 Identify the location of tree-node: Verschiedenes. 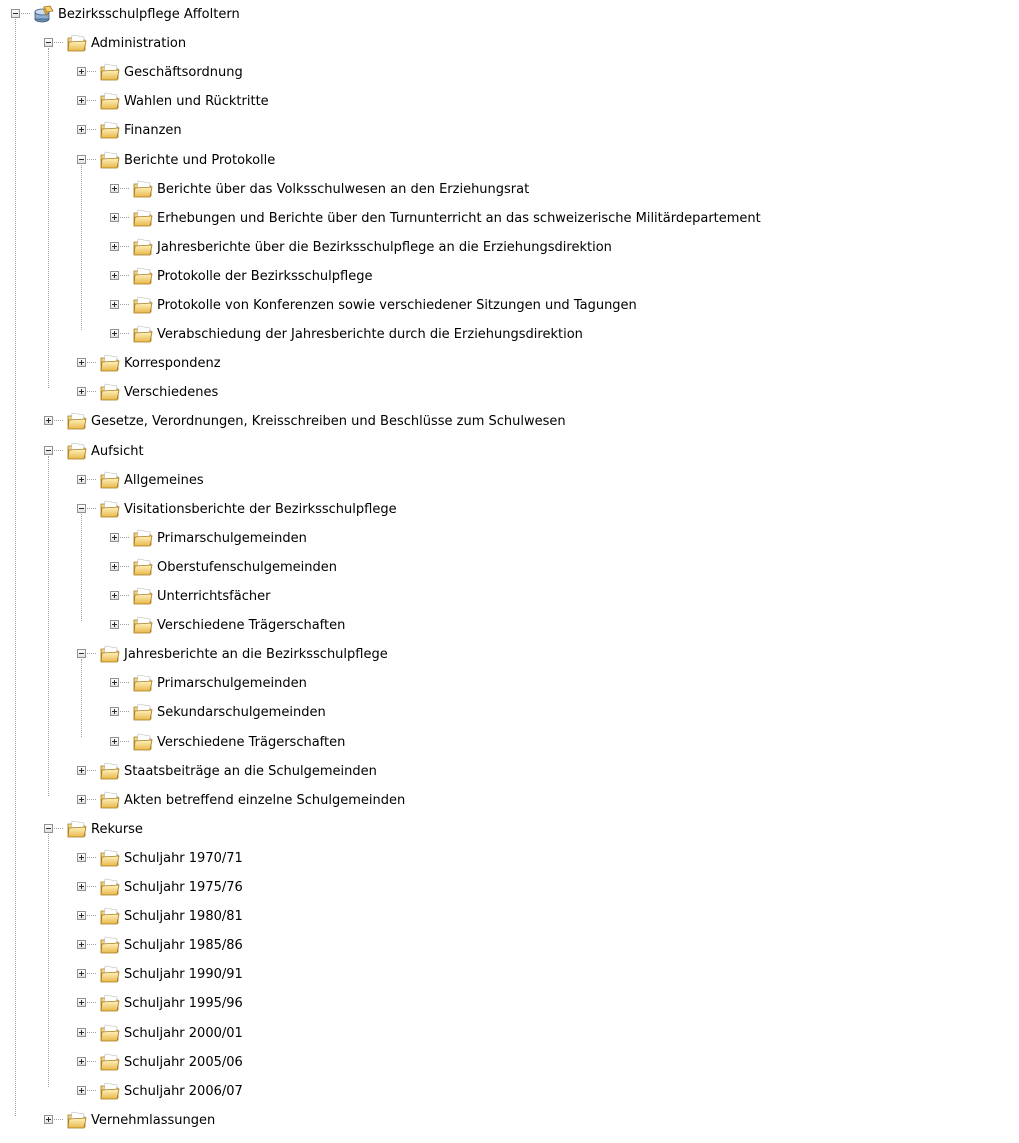
(509, 393).